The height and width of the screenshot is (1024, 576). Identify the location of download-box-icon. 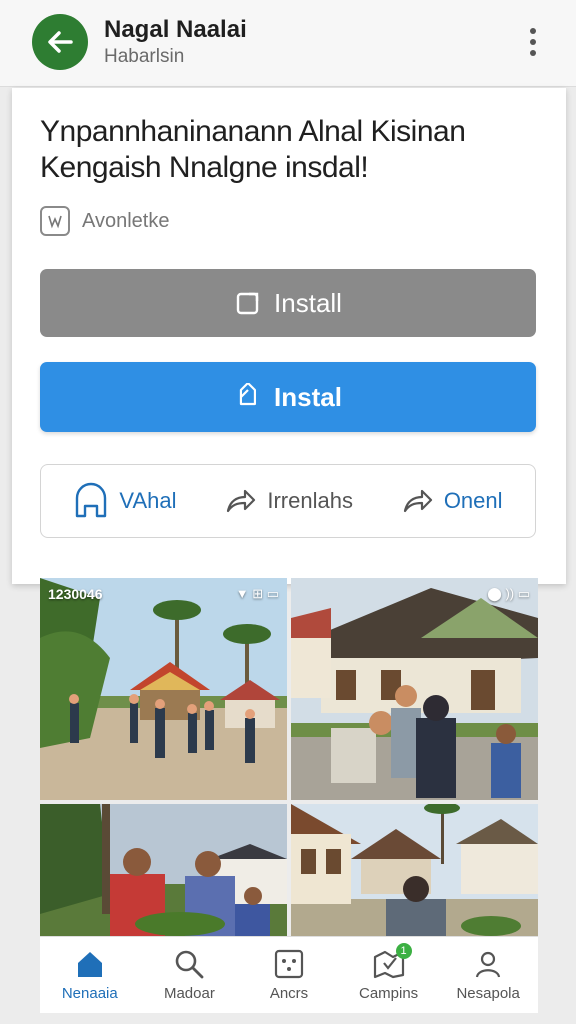
(247, 303).